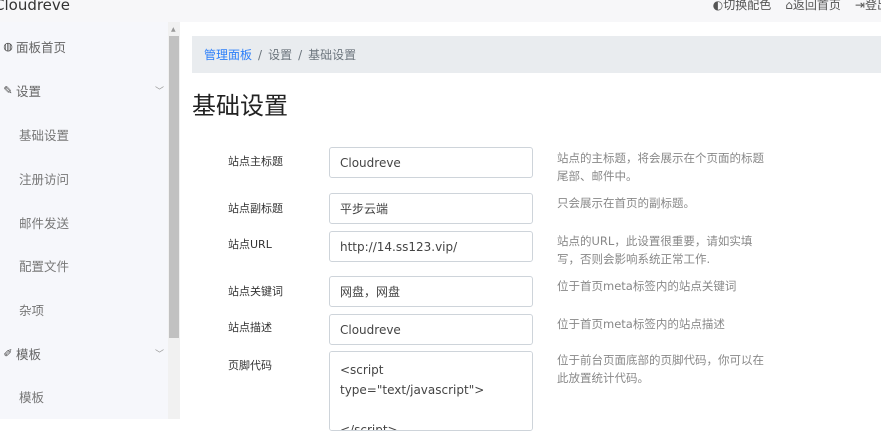 Image resolution: width=881 pixels, height=431 pixels. I want to click on field-label: 站点关键词, so click(255, 291).